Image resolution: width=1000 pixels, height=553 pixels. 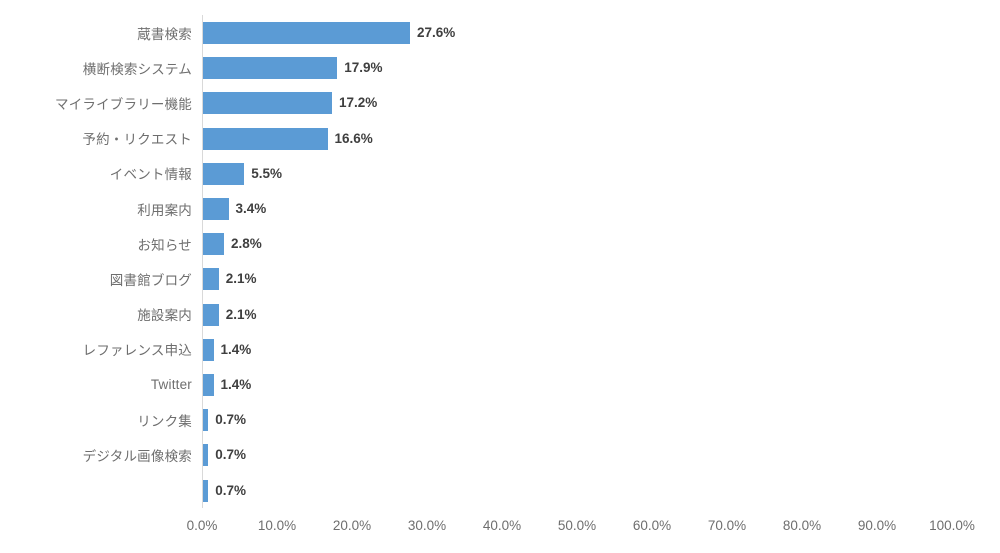 What do you see at coordinates (137, 351) in the screenshot?
I see `category-label: レファレンス申込` at bounding box center [137, 351].